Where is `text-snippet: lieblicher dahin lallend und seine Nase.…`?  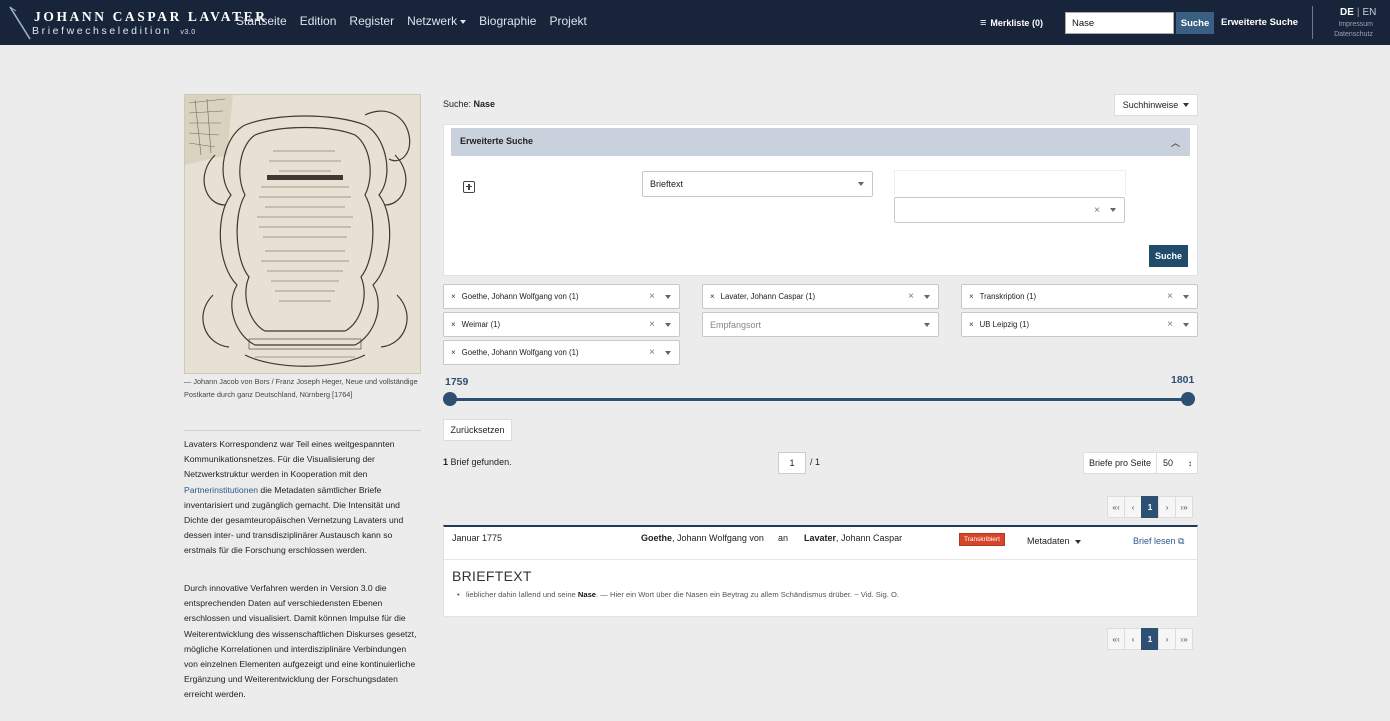 text-snippet: lieblicher dahin lallend und seine Nase.… is located at coordinates (678, 594).